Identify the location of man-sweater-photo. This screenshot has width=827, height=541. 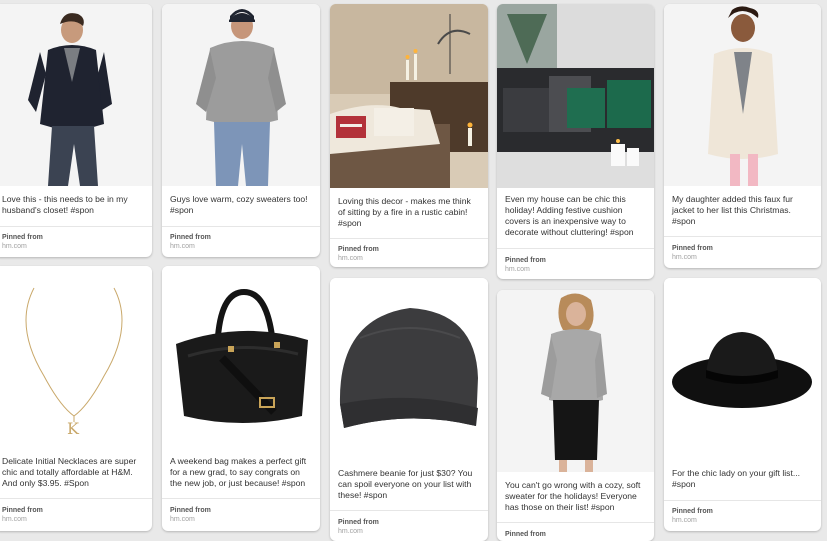
(241, 95).